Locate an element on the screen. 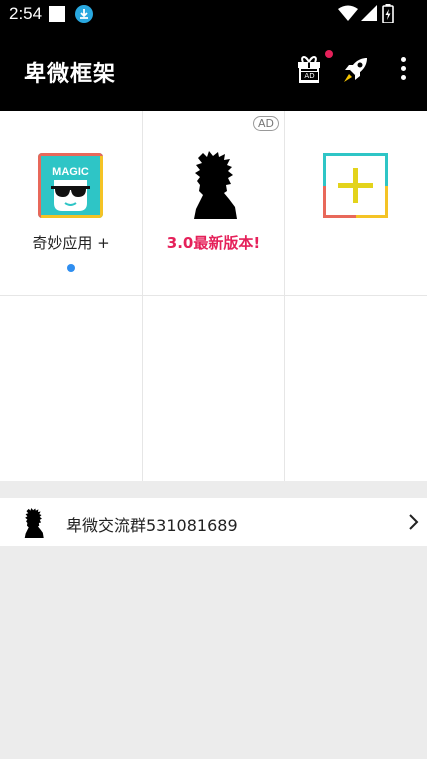 Image resolution: width=427 pixels, height=759 pixels. grid-cell-label: 3.0最新版本! is located at coordinates (213, 243).